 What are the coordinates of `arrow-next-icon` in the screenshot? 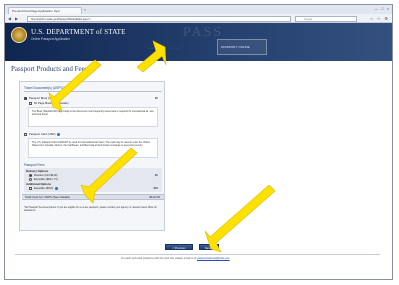 It's located at (240, 218).